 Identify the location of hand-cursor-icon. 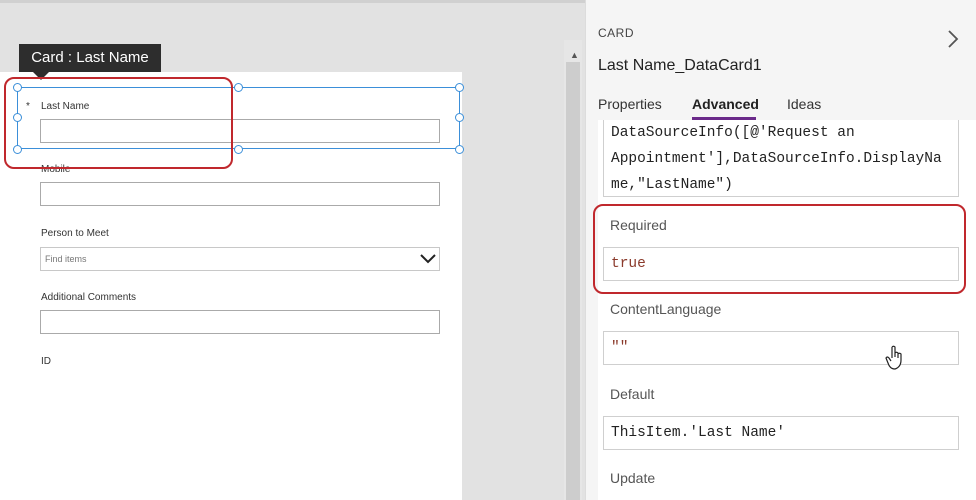
(893, 357).